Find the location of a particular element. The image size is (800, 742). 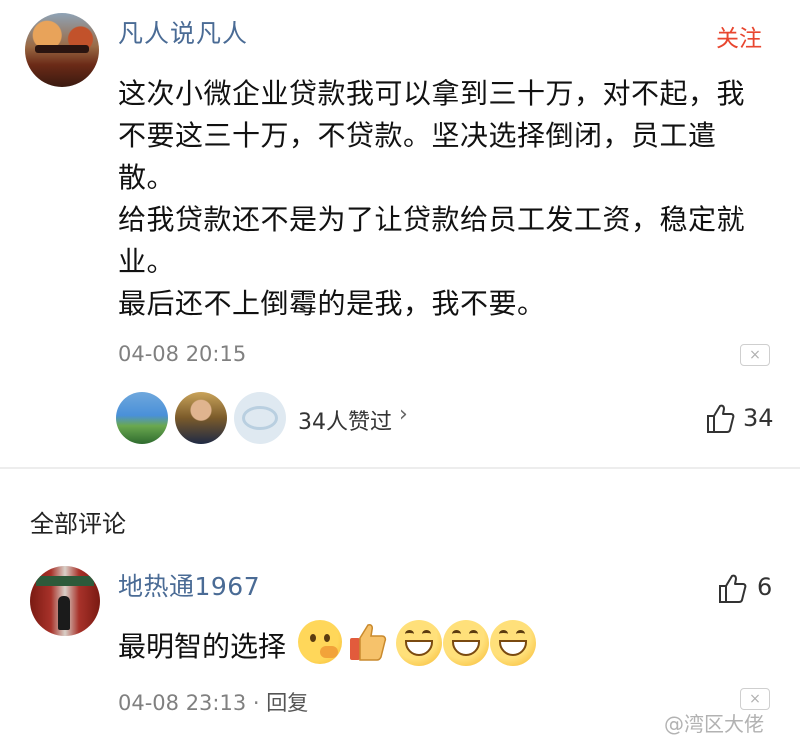

thinking-emoji-icon is located at coordinates (320, 642).